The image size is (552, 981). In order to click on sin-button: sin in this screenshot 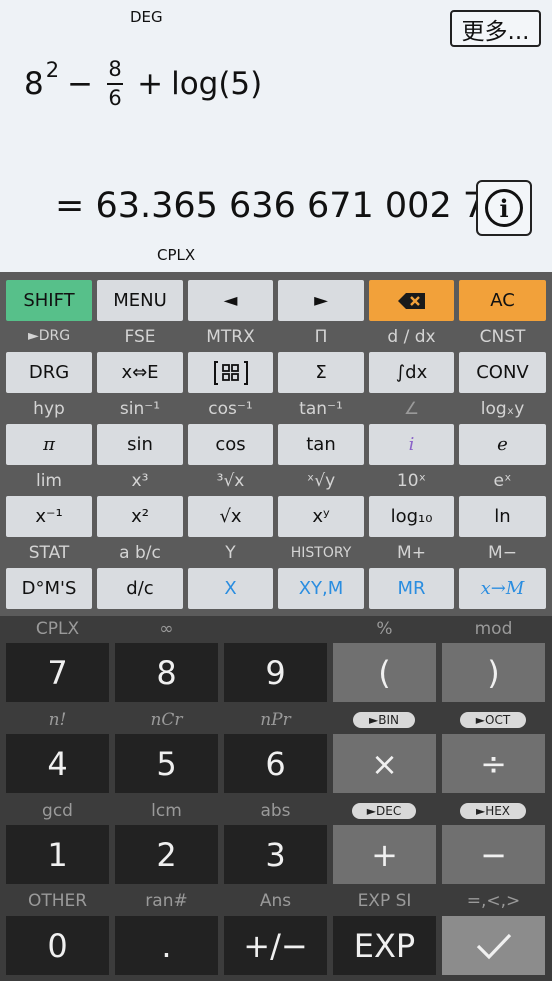, I will do `click(140, 444)`.